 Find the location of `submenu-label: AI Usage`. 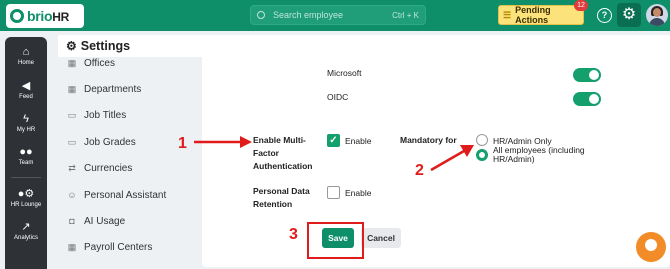

submenu-label: AI Usage is located at coordinates (105, 221).